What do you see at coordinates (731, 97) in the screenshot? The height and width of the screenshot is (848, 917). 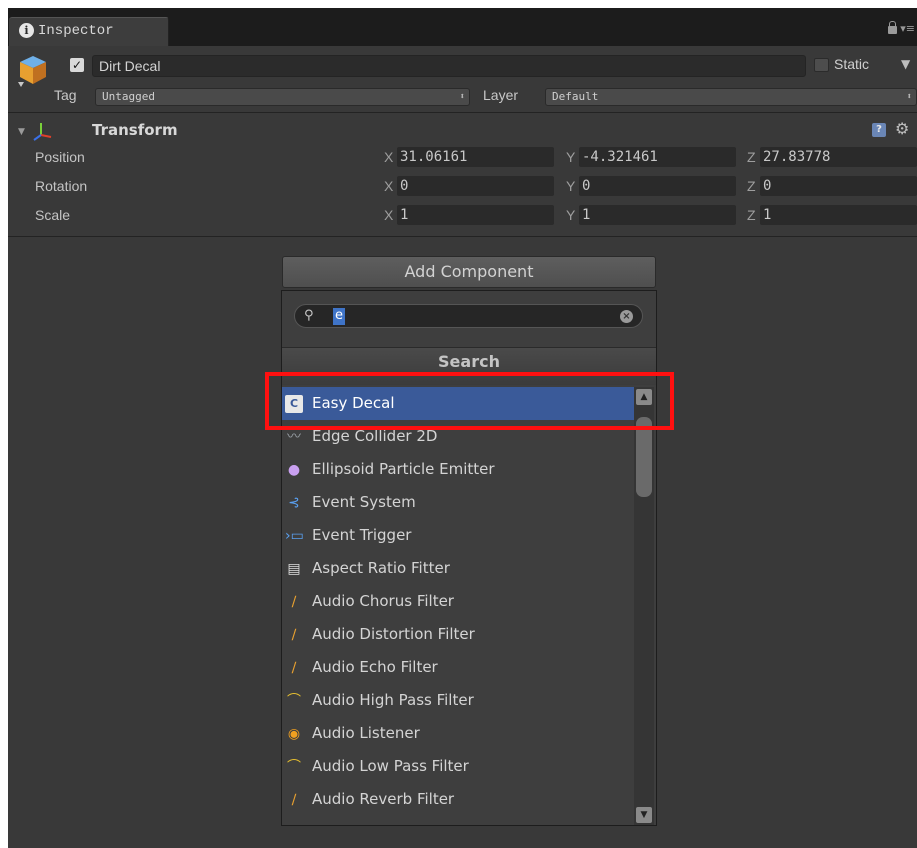 I see `layer-dropdown: Default ⬍` at bounding box center [731, 97].